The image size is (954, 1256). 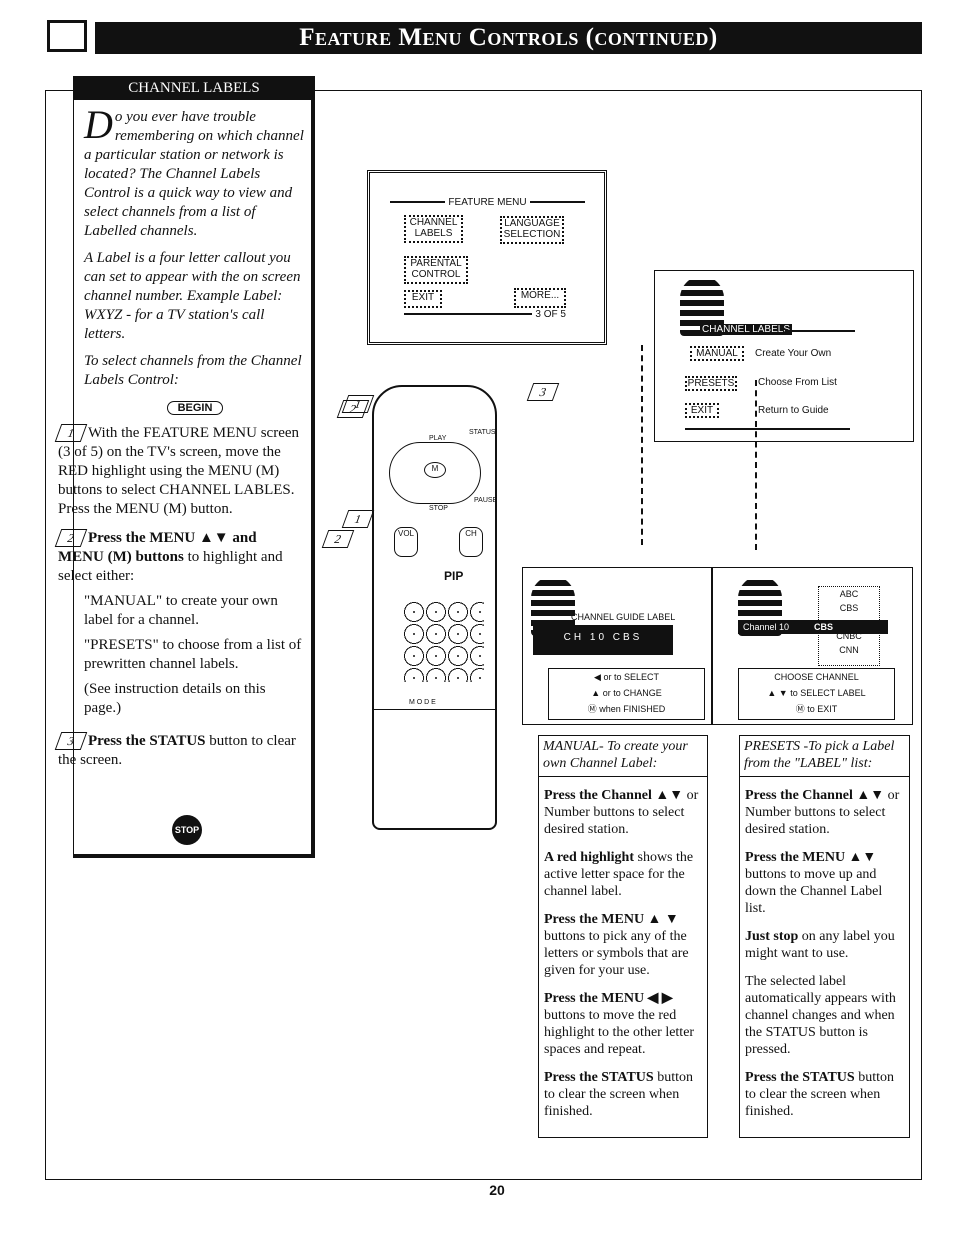 What do you see at coordinates (436, 270) in the screenshot?
I see `menu-item-parental-control: PARENTAL CONTROL` at bounding box center [436, 270].